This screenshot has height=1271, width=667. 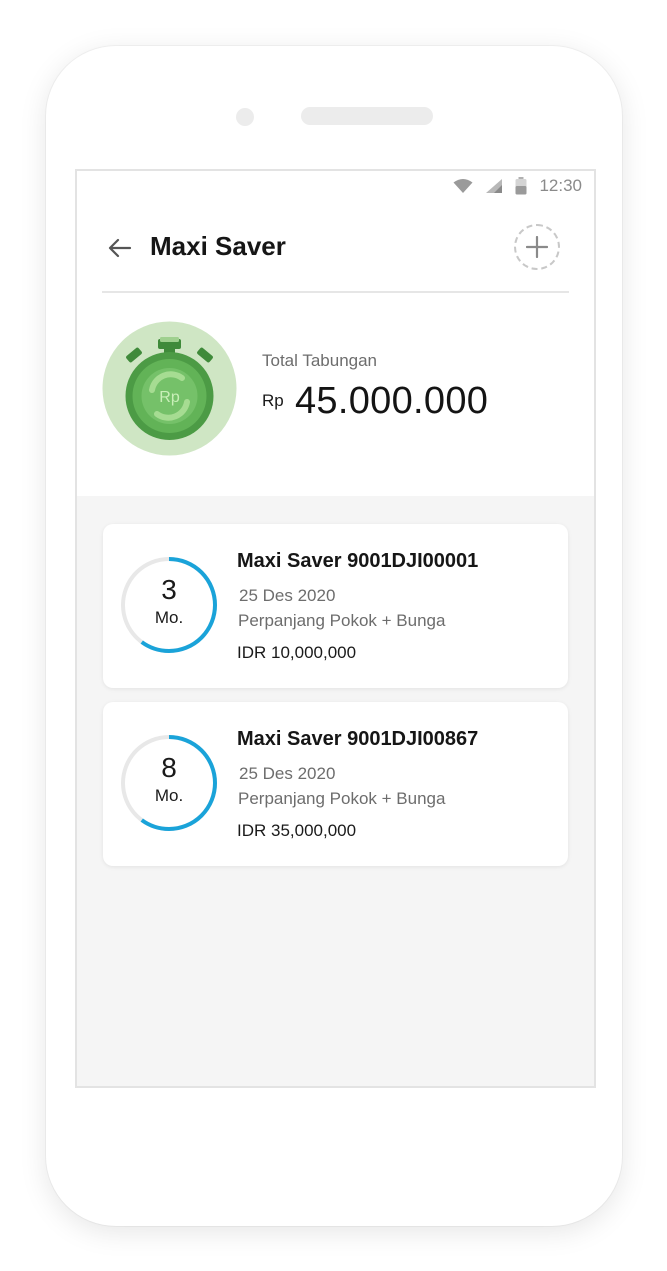 What do you see at coordinates (560, 185) in the screenshot?
I see `status-time: 12:30` at bounding box center [560, 185].